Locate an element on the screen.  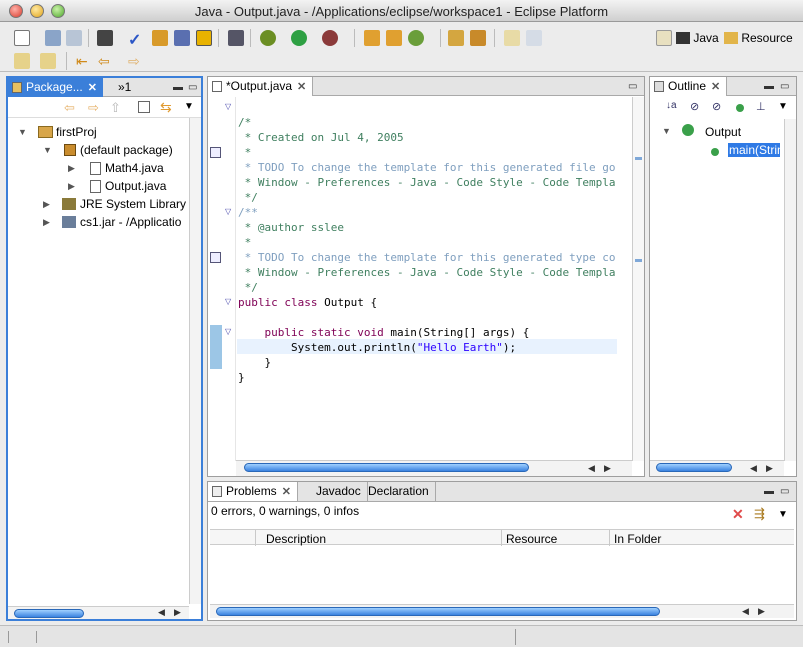
build-icon is located at coordinates (160, 38).